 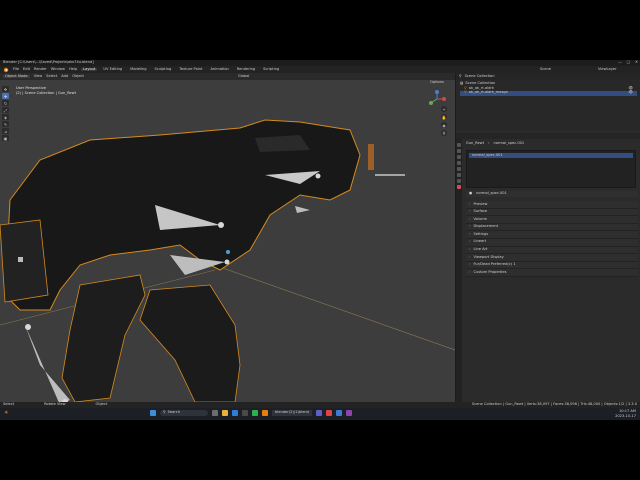 What do you see at coordinates (444, 117) in the screenshot?
I see `pan-hand-icon: ✋` at bounding box center [444, 117].